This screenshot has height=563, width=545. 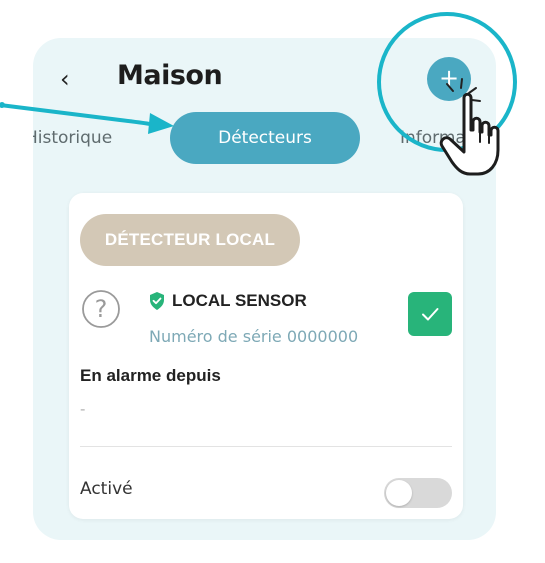 I want to click on highlight-circle, so click(x=447, y=82).